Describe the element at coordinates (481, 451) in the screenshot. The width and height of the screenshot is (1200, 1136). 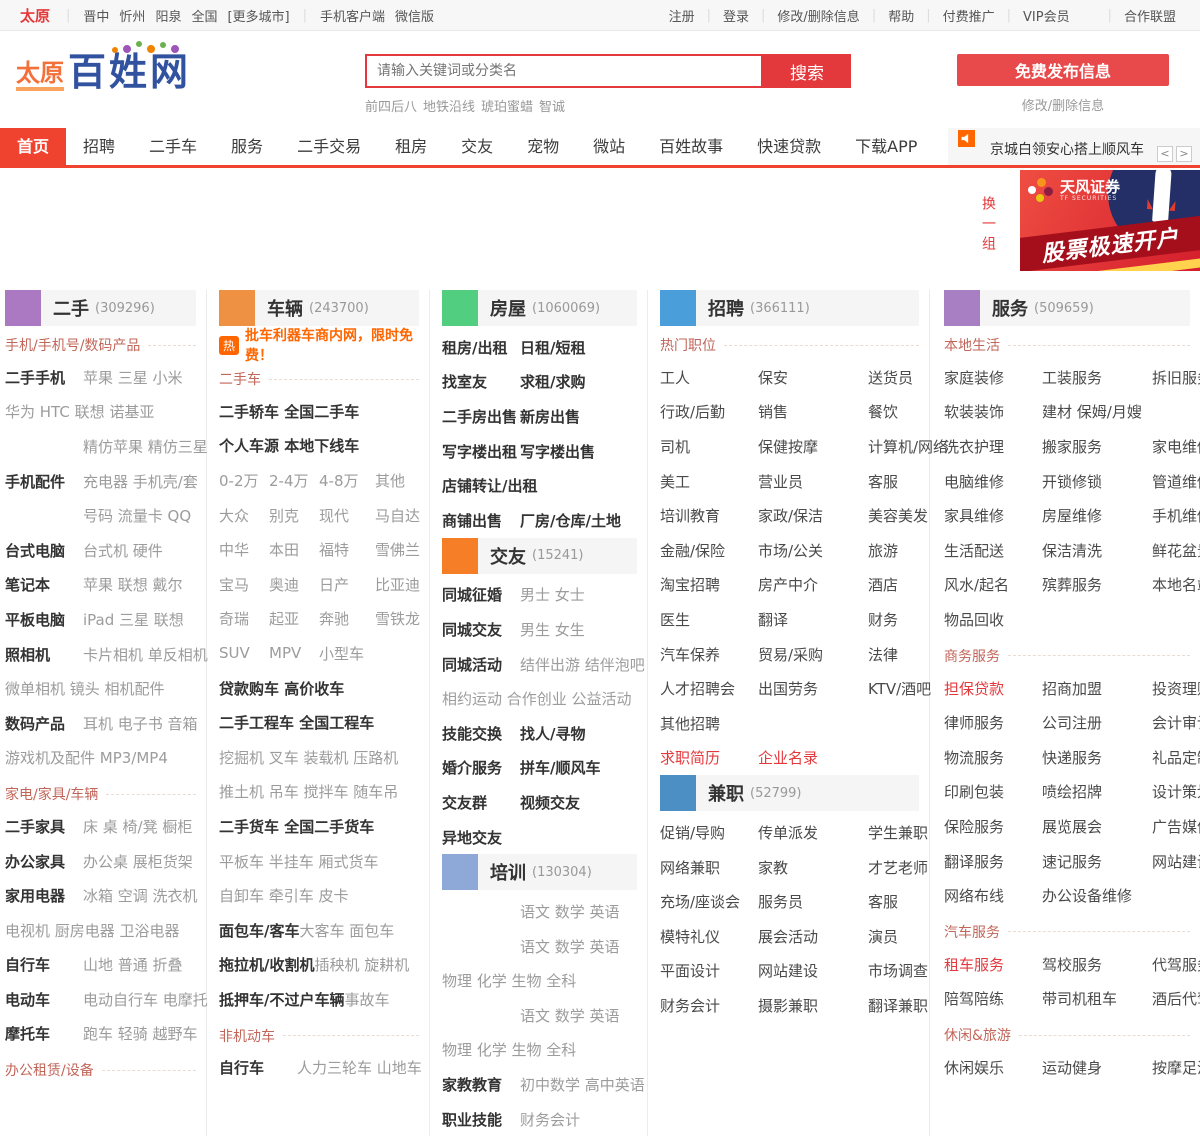
I see `category-link: 写字楼出租` at that location.